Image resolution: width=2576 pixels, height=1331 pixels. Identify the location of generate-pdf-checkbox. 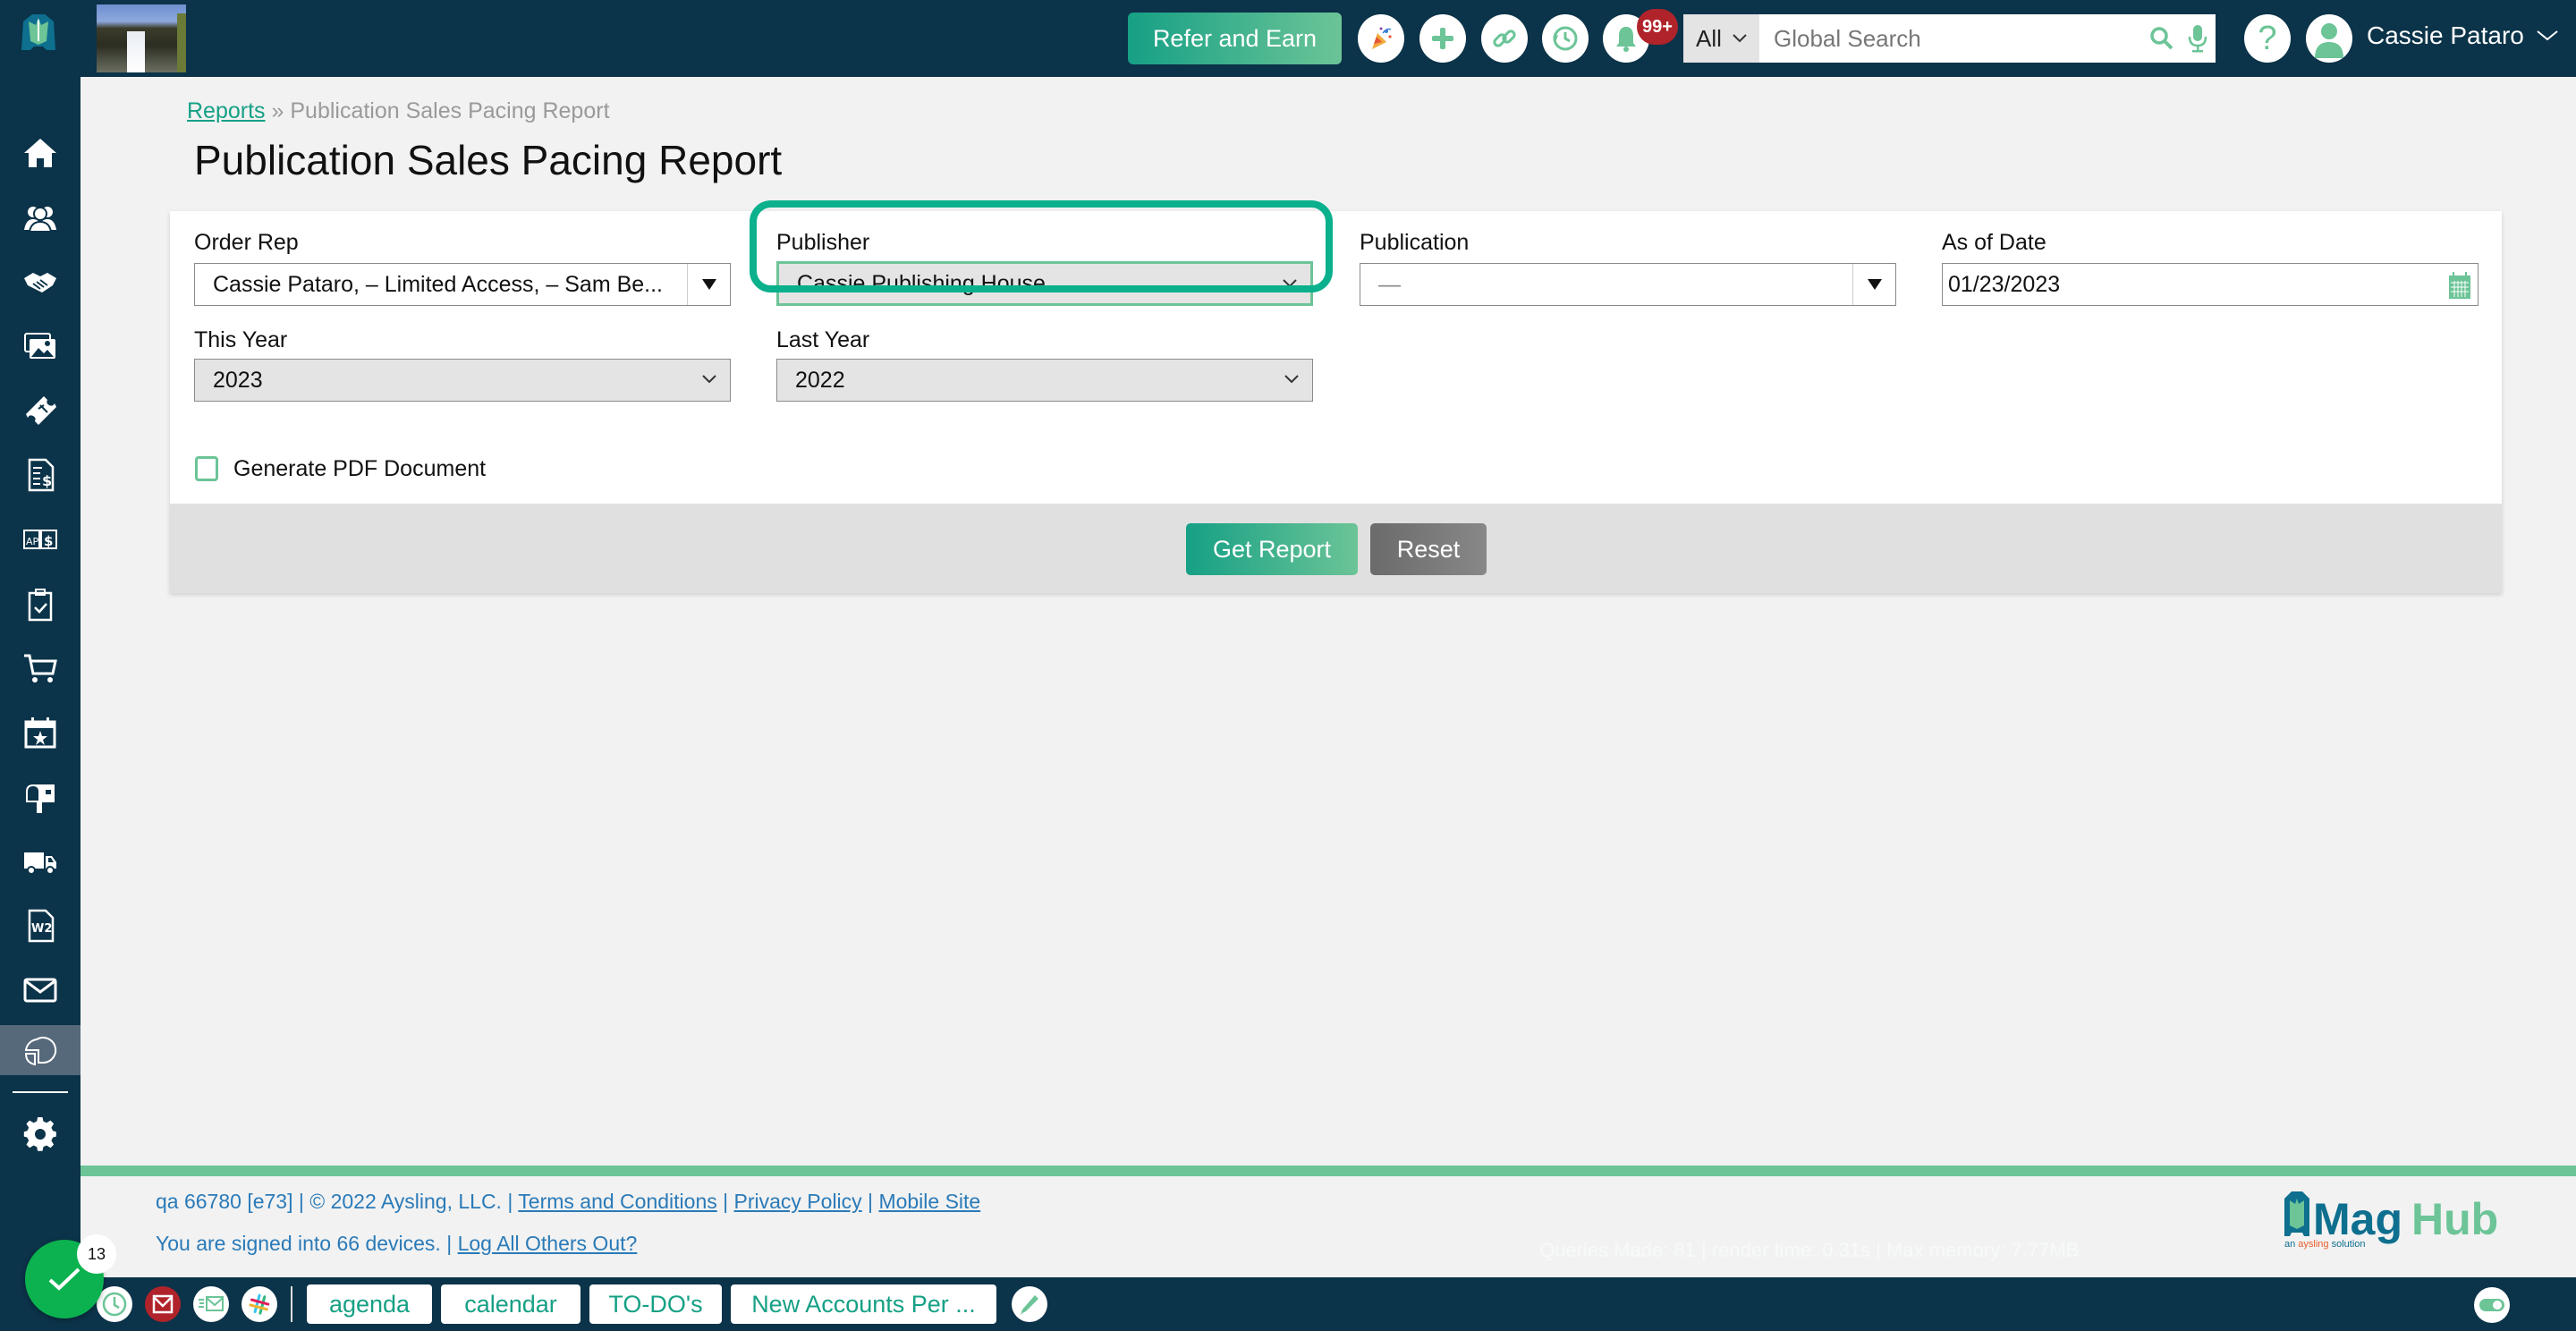
(206, 469).